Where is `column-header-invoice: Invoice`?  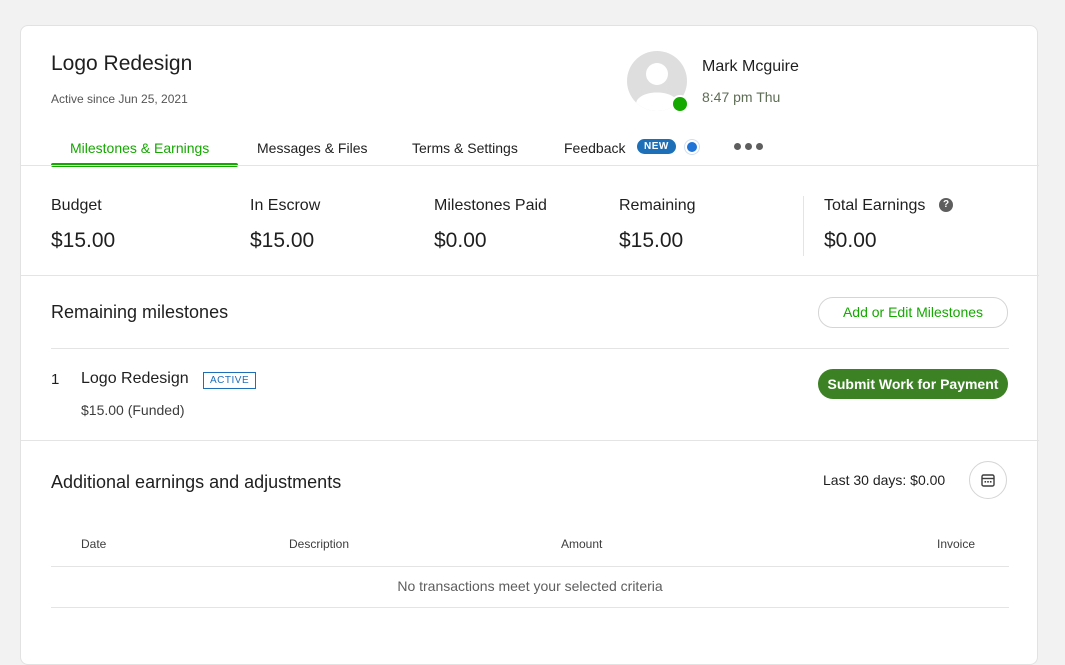 column-header-invoice: Invoice is located at coordinates (956, 544).